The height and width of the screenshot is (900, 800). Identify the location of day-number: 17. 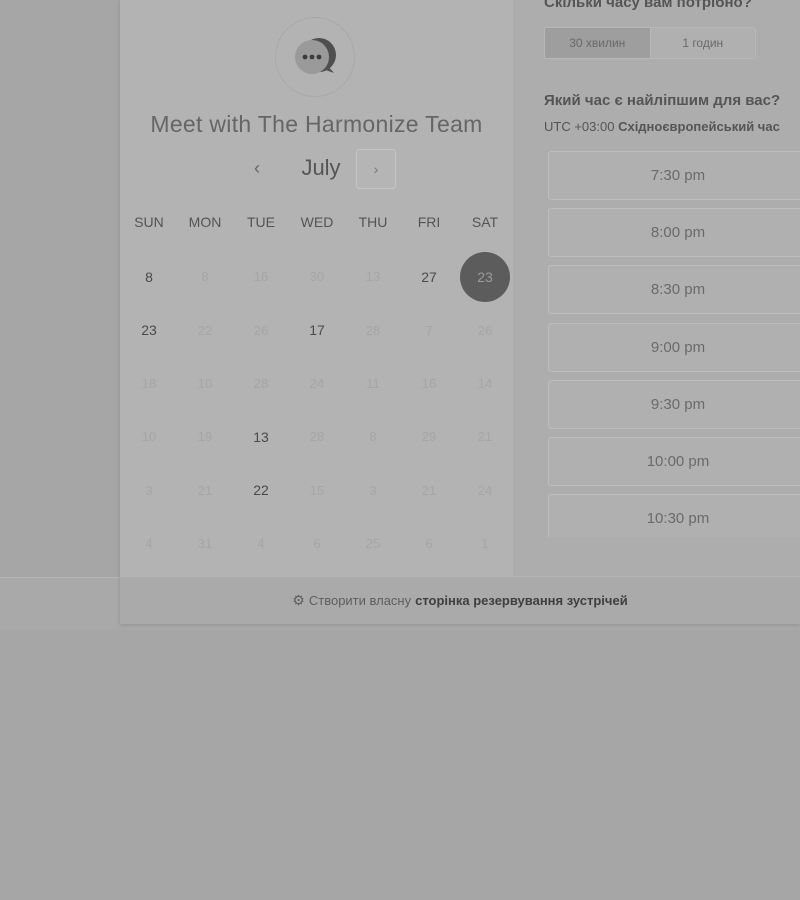
(317, 330).